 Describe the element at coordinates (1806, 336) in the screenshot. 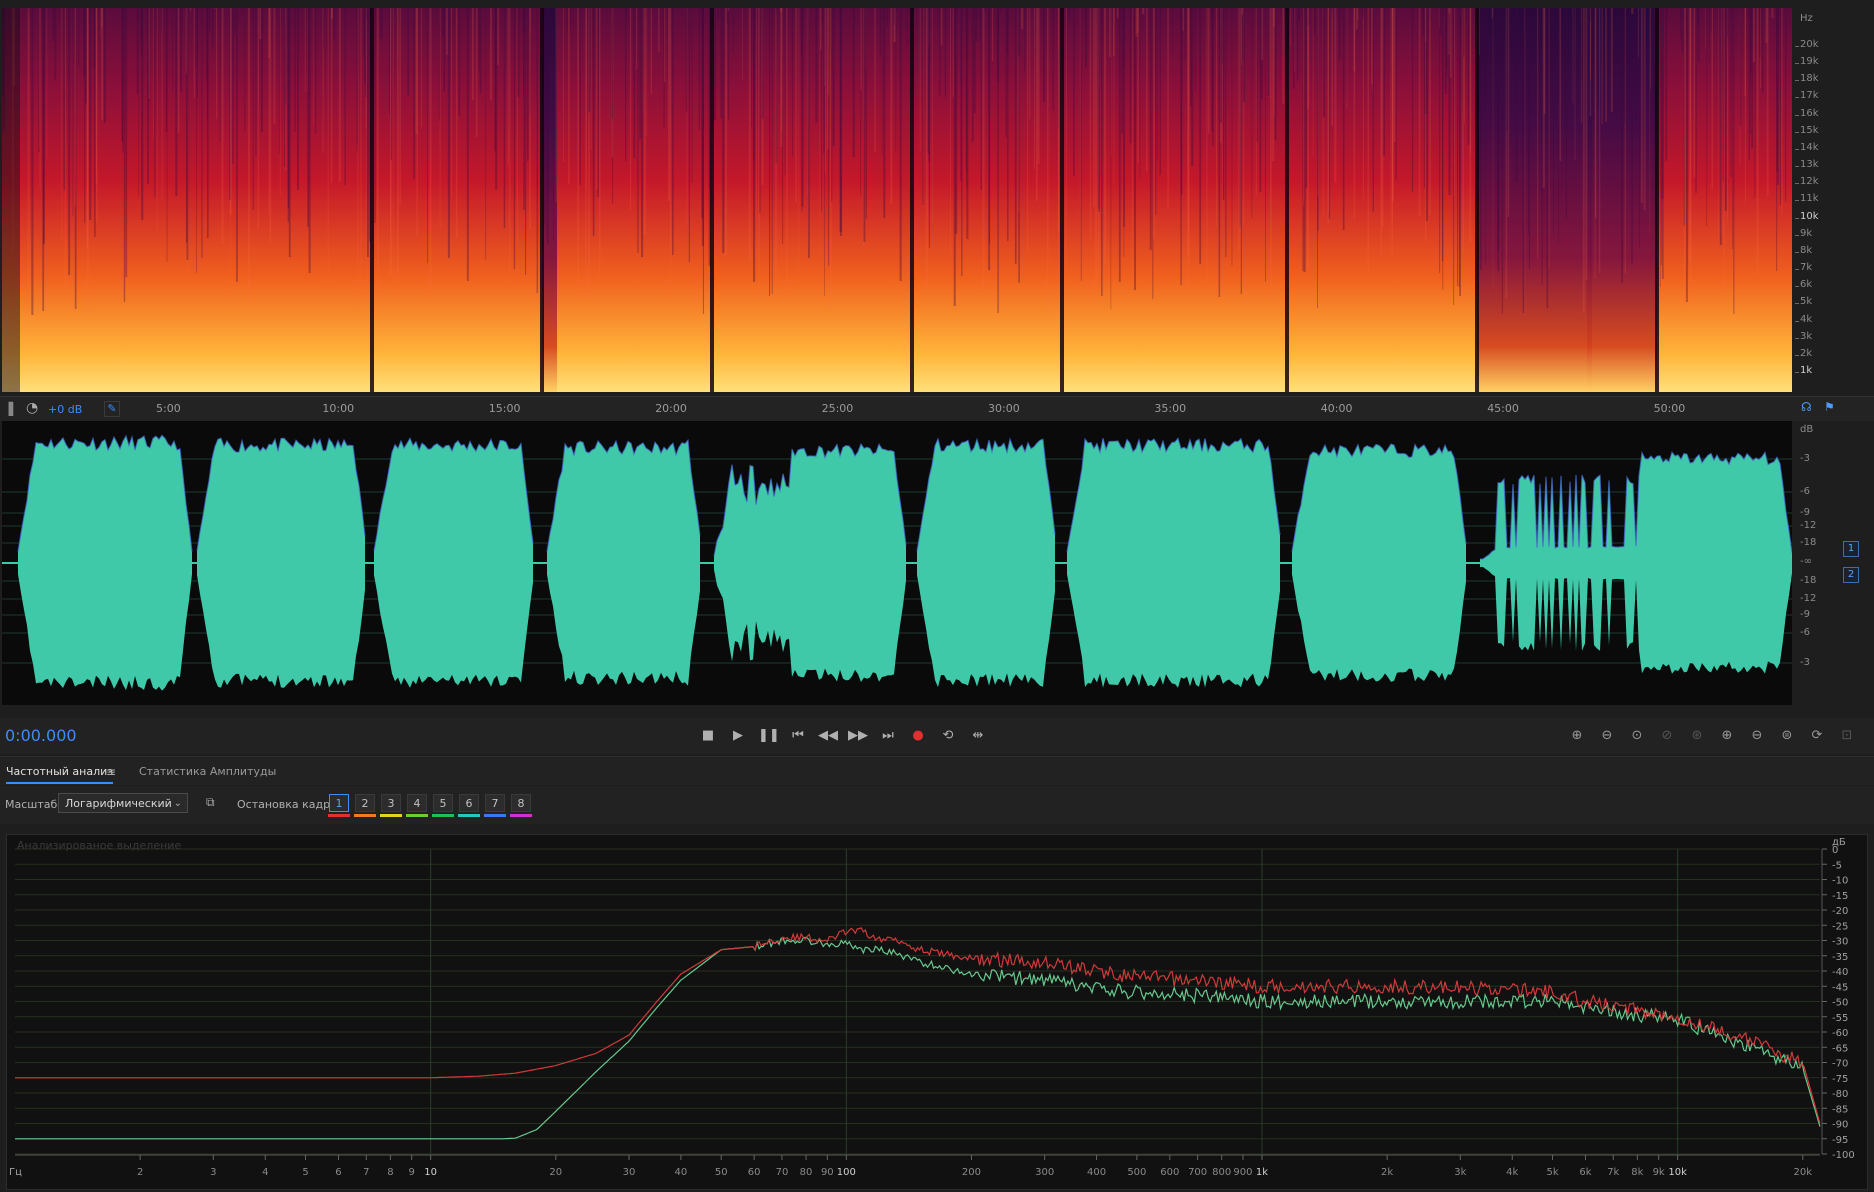

I see `frequency-tick-label: 3k` at that location.